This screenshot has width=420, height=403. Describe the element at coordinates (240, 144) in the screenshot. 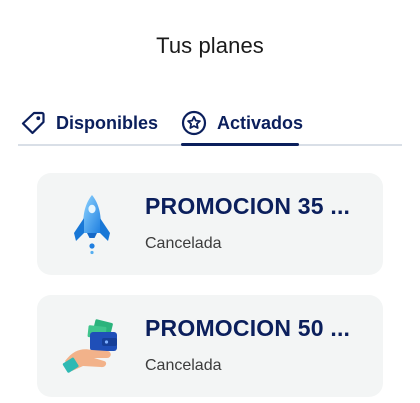

I see `active-tab-indicator` at that location.